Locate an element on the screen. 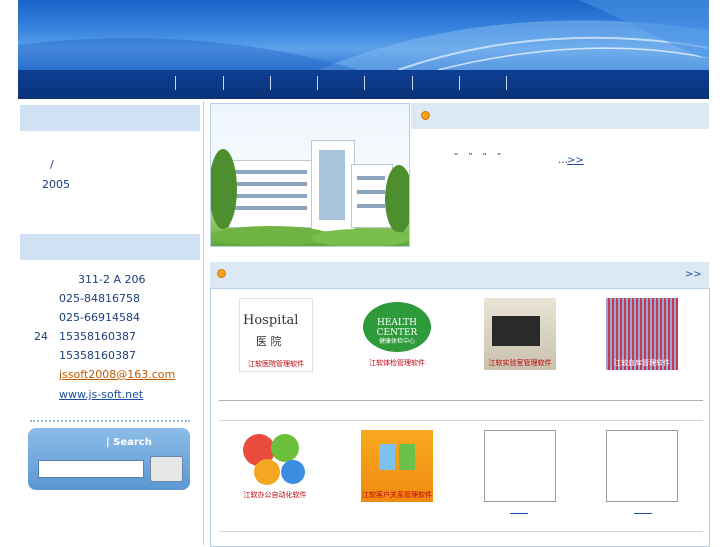 The width and height of the screenshot is (727, 547). contact-hours-label: 24 is located at coordinates (41, 336).